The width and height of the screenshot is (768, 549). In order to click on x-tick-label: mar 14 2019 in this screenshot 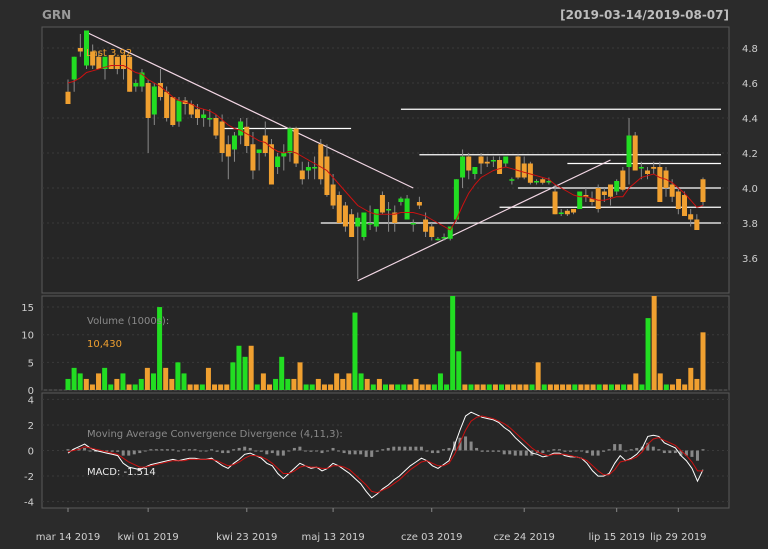, I will do `click(68, 537)`.